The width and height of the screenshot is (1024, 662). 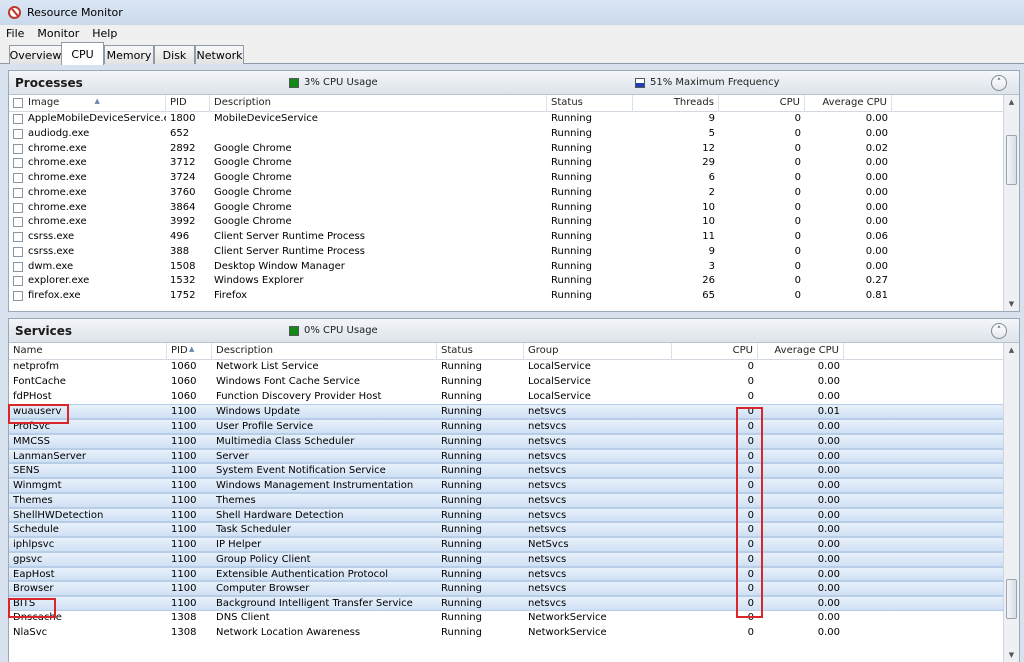 What do you see at coordinates (189, 351) in the screenshot?
I see `column-pid: PID ▲` at bounding box center [189, 351].